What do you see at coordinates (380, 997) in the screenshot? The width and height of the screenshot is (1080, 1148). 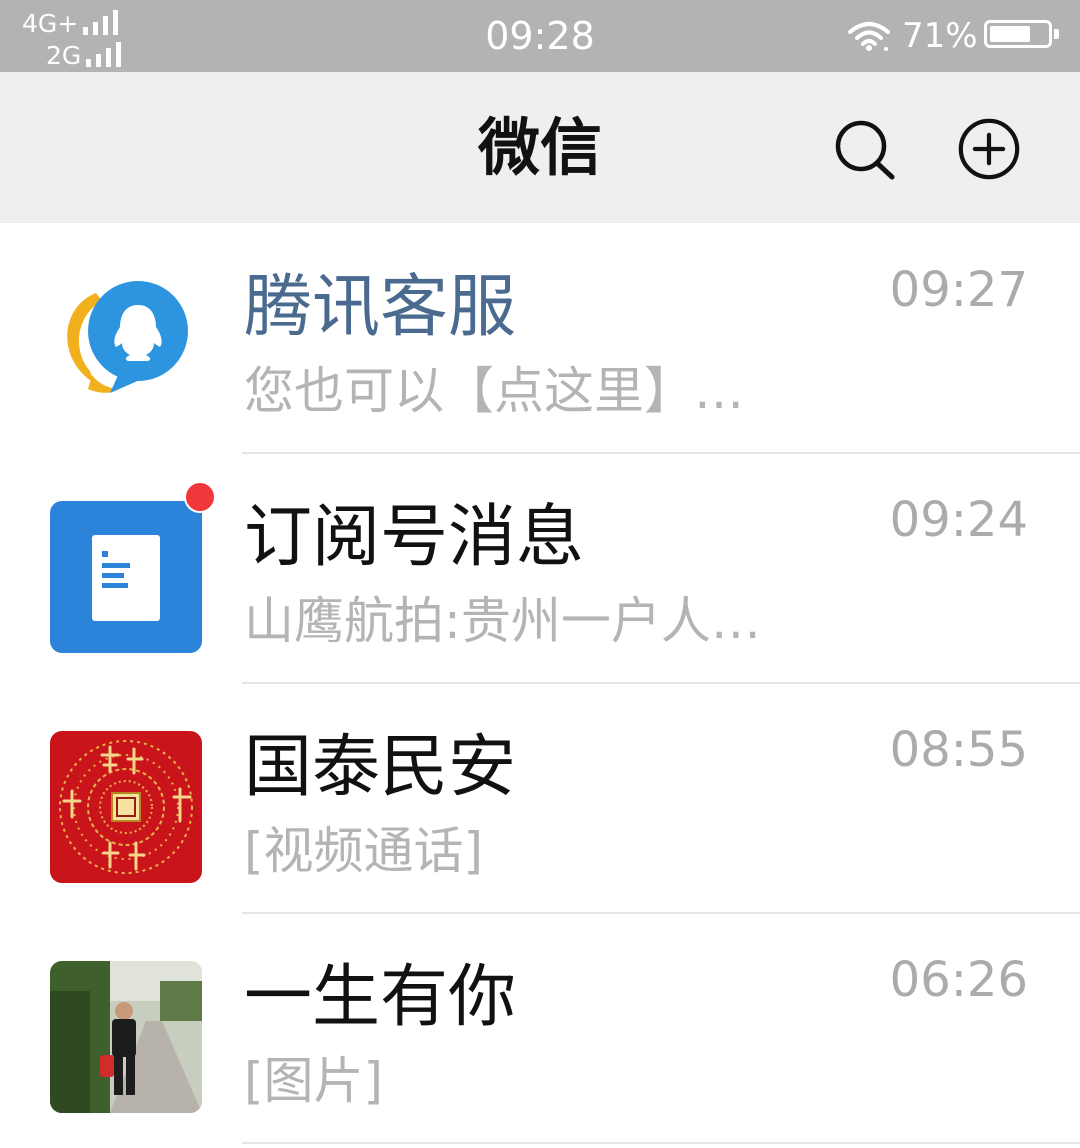 I see `chat-name: 一生有你` at bounding box center [380, 997].